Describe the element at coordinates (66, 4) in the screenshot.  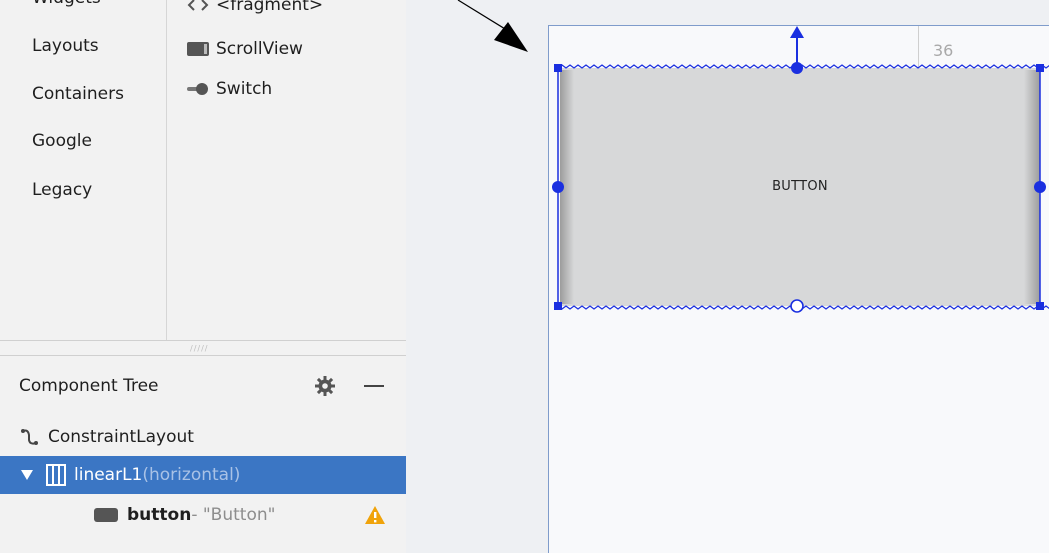
I see `palette-category-partial: Widgets` at that location.